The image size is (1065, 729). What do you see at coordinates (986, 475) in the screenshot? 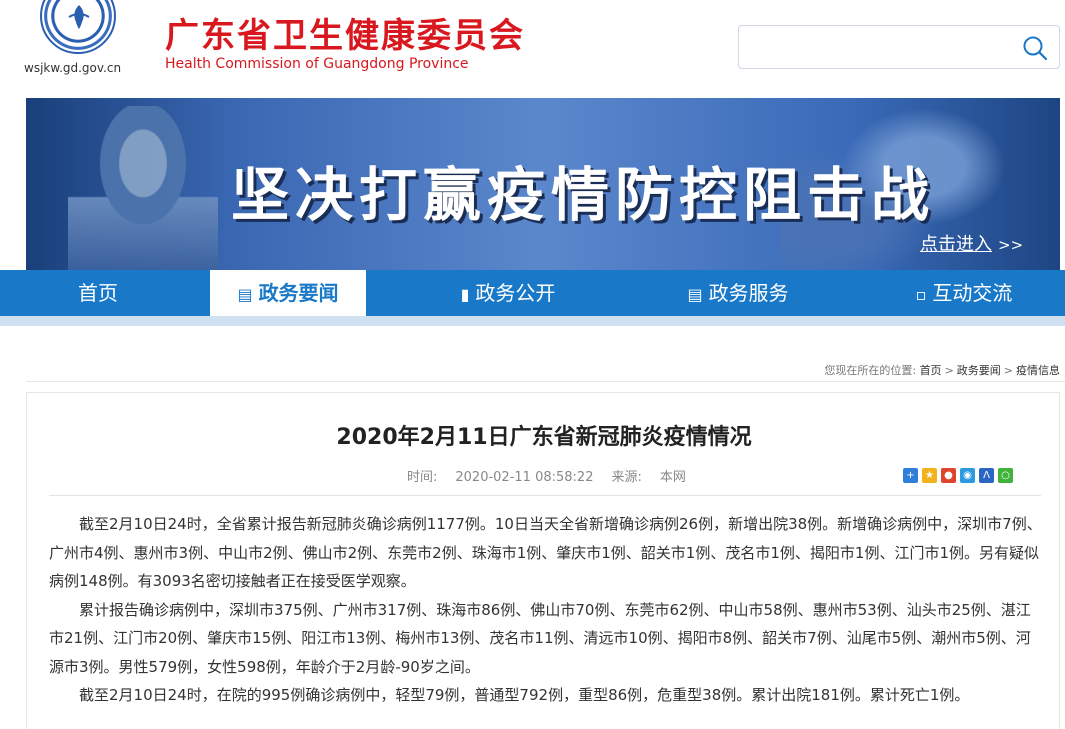
I see `renren-icon: Λ` at bounding box center [986, 475].